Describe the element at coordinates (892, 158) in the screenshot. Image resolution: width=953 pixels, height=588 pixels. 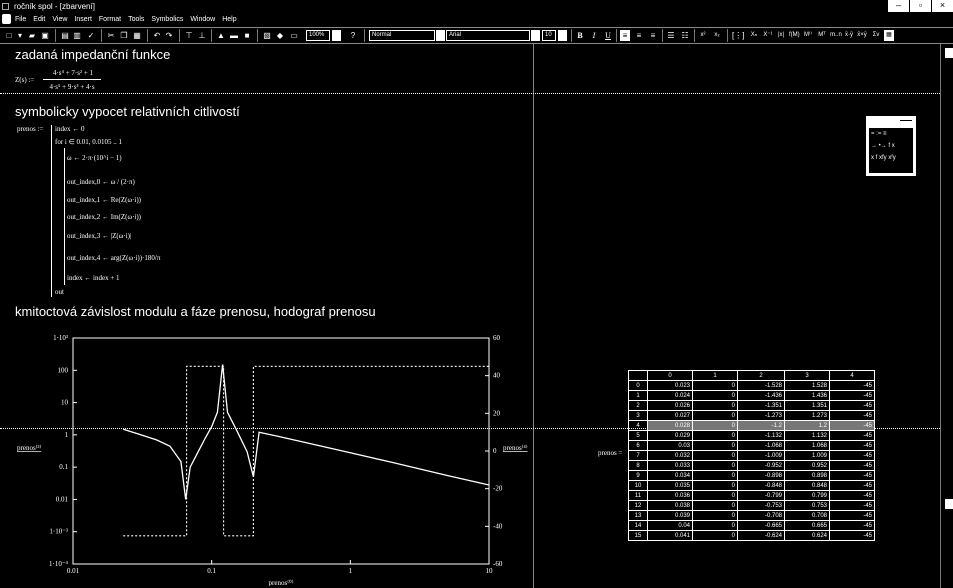
I see `palette-row: x f xfy xᶠy` at that location.